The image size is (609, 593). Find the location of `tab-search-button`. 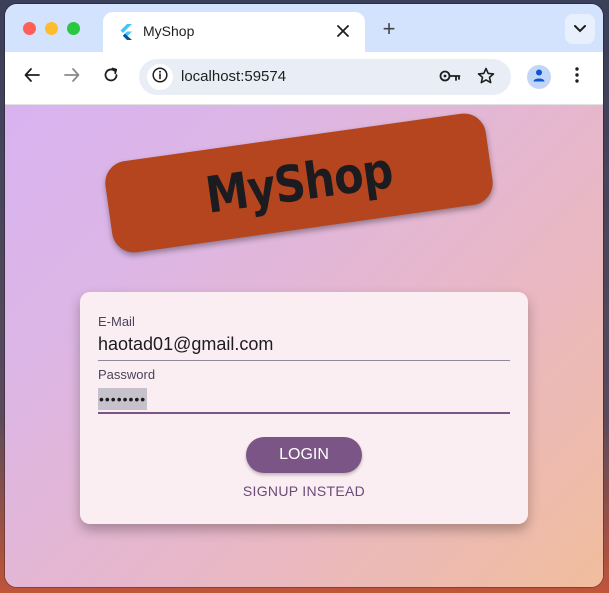

tab-search-button is located at coordinates (580, 29).